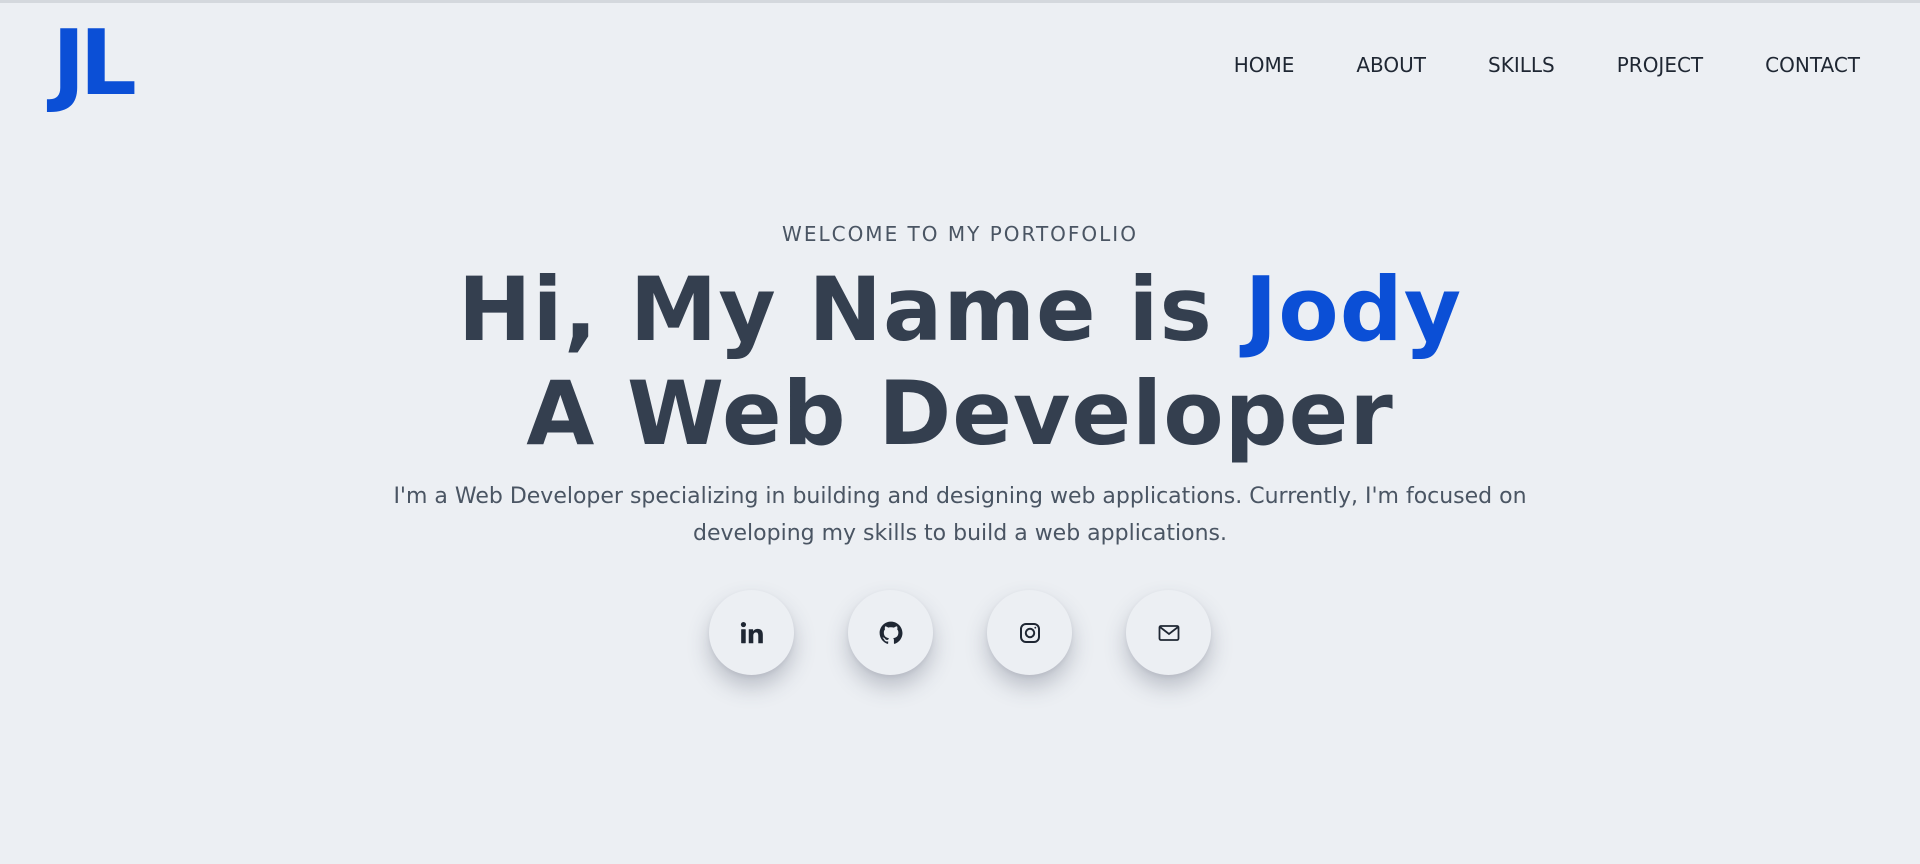 This screenshot has height=864, width=1920. I want to click on linkedin-icon, so click(752, 633).